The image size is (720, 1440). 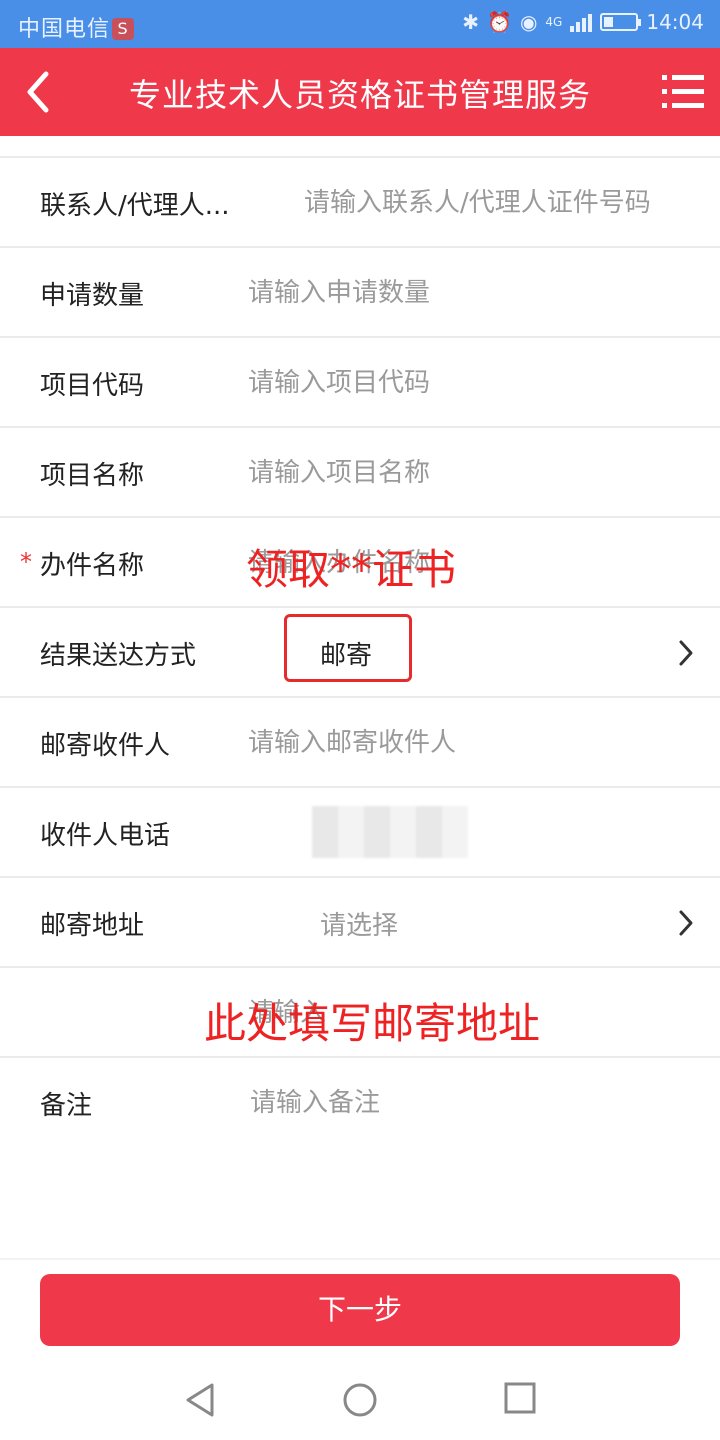 I want to click on remarks-input, so click(x=470, y=1103).